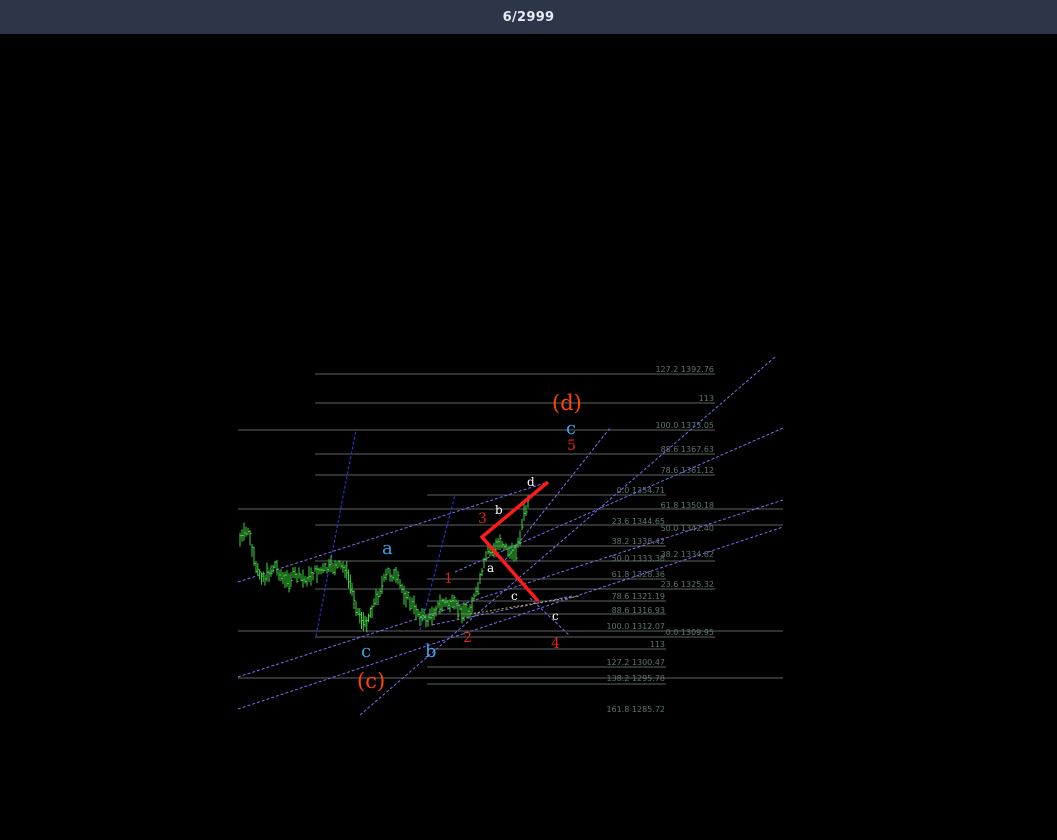 The image size is (1057, 840). Describe the element at coordinates (448, 579) in the screenshot. I see `wave-label-1: 1` at that location.